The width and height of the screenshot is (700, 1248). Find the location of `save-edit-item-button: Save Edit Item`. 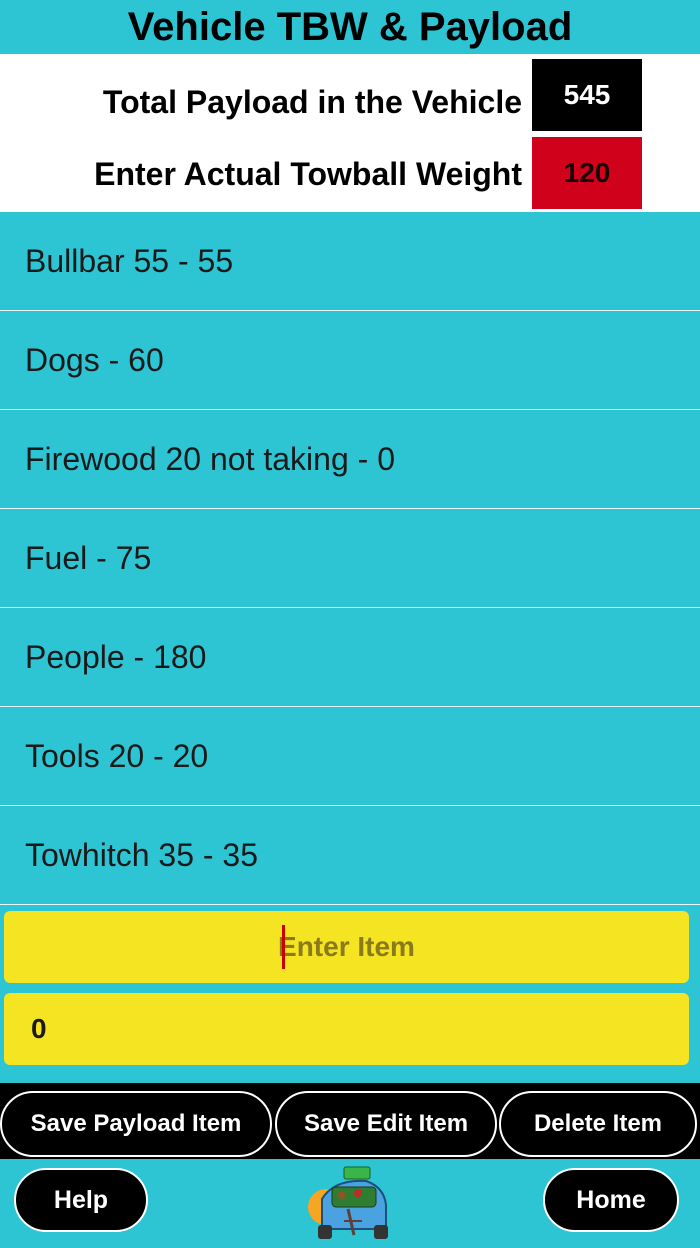

save-edit-item-button: Save Edit Item is located at coordinates (386, 1124).